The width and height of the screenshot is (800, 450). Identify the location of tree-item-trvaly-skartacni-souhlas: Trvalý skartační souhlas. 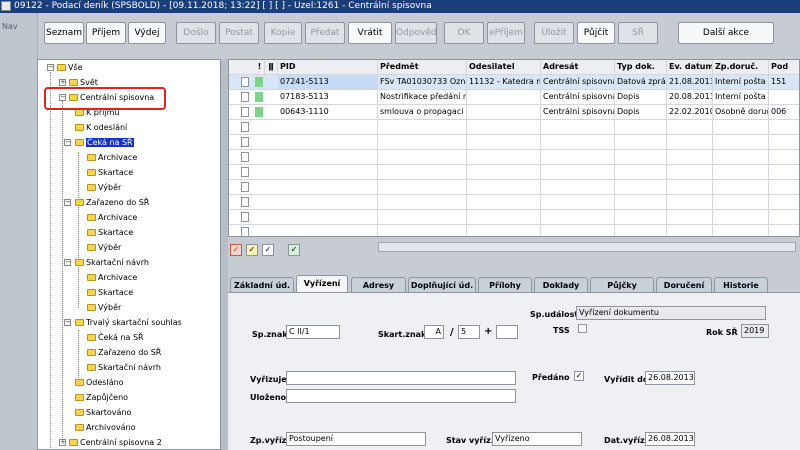
(128, 322).